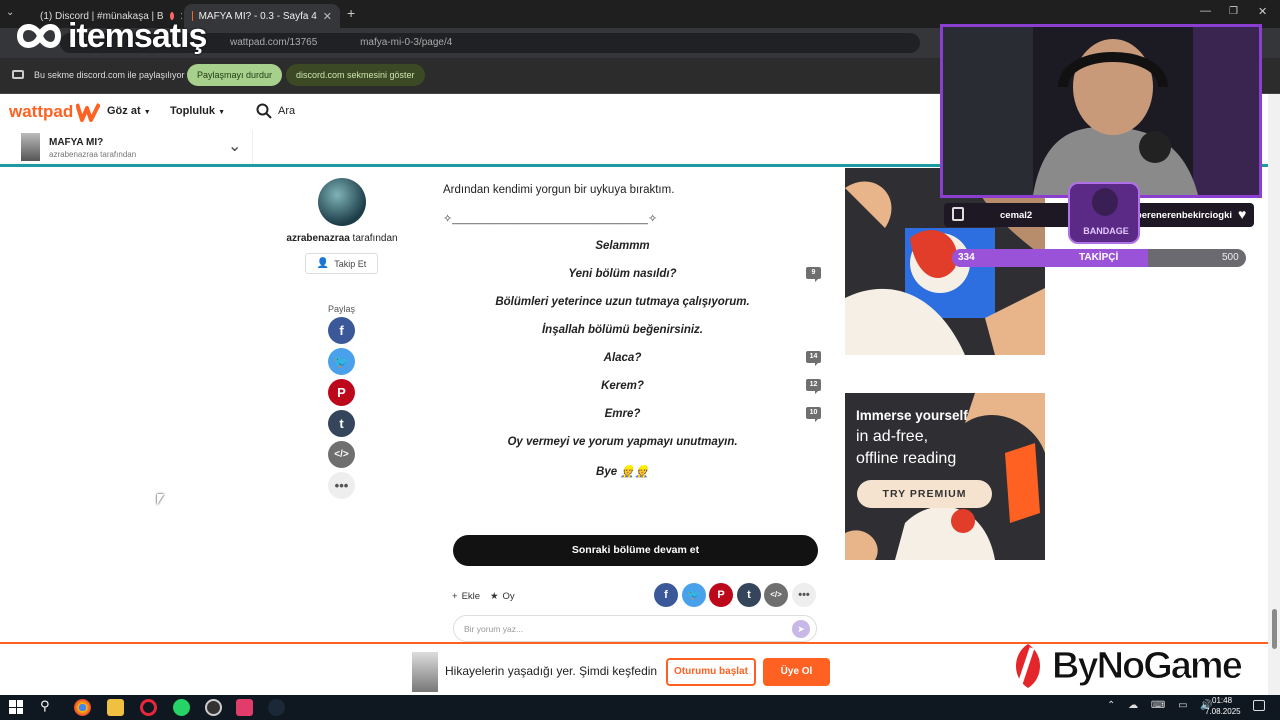 The image size is (1280, 720). I want to click on url-part-1: wattpad.com/13765, so click(274, 42).